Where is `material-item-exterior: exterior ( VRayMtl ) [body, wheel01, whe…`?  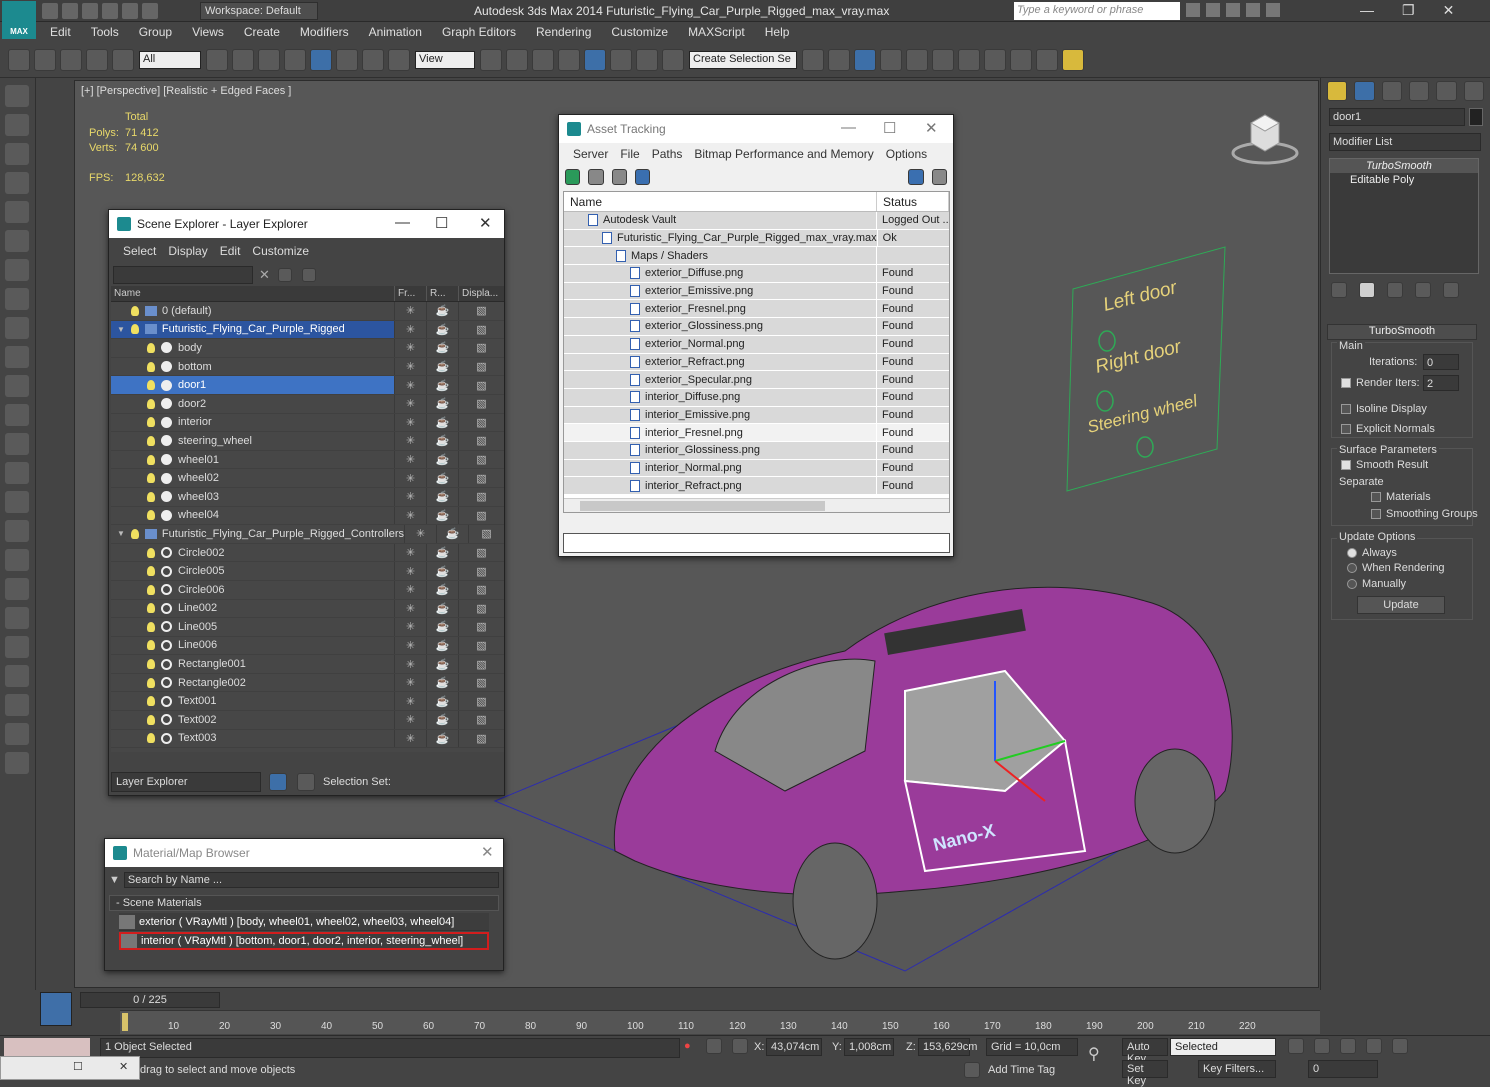 material-item-exterior: exterior ( VRayMtl ) [body, wheel01, whe… is located at coordinates (304, 922).